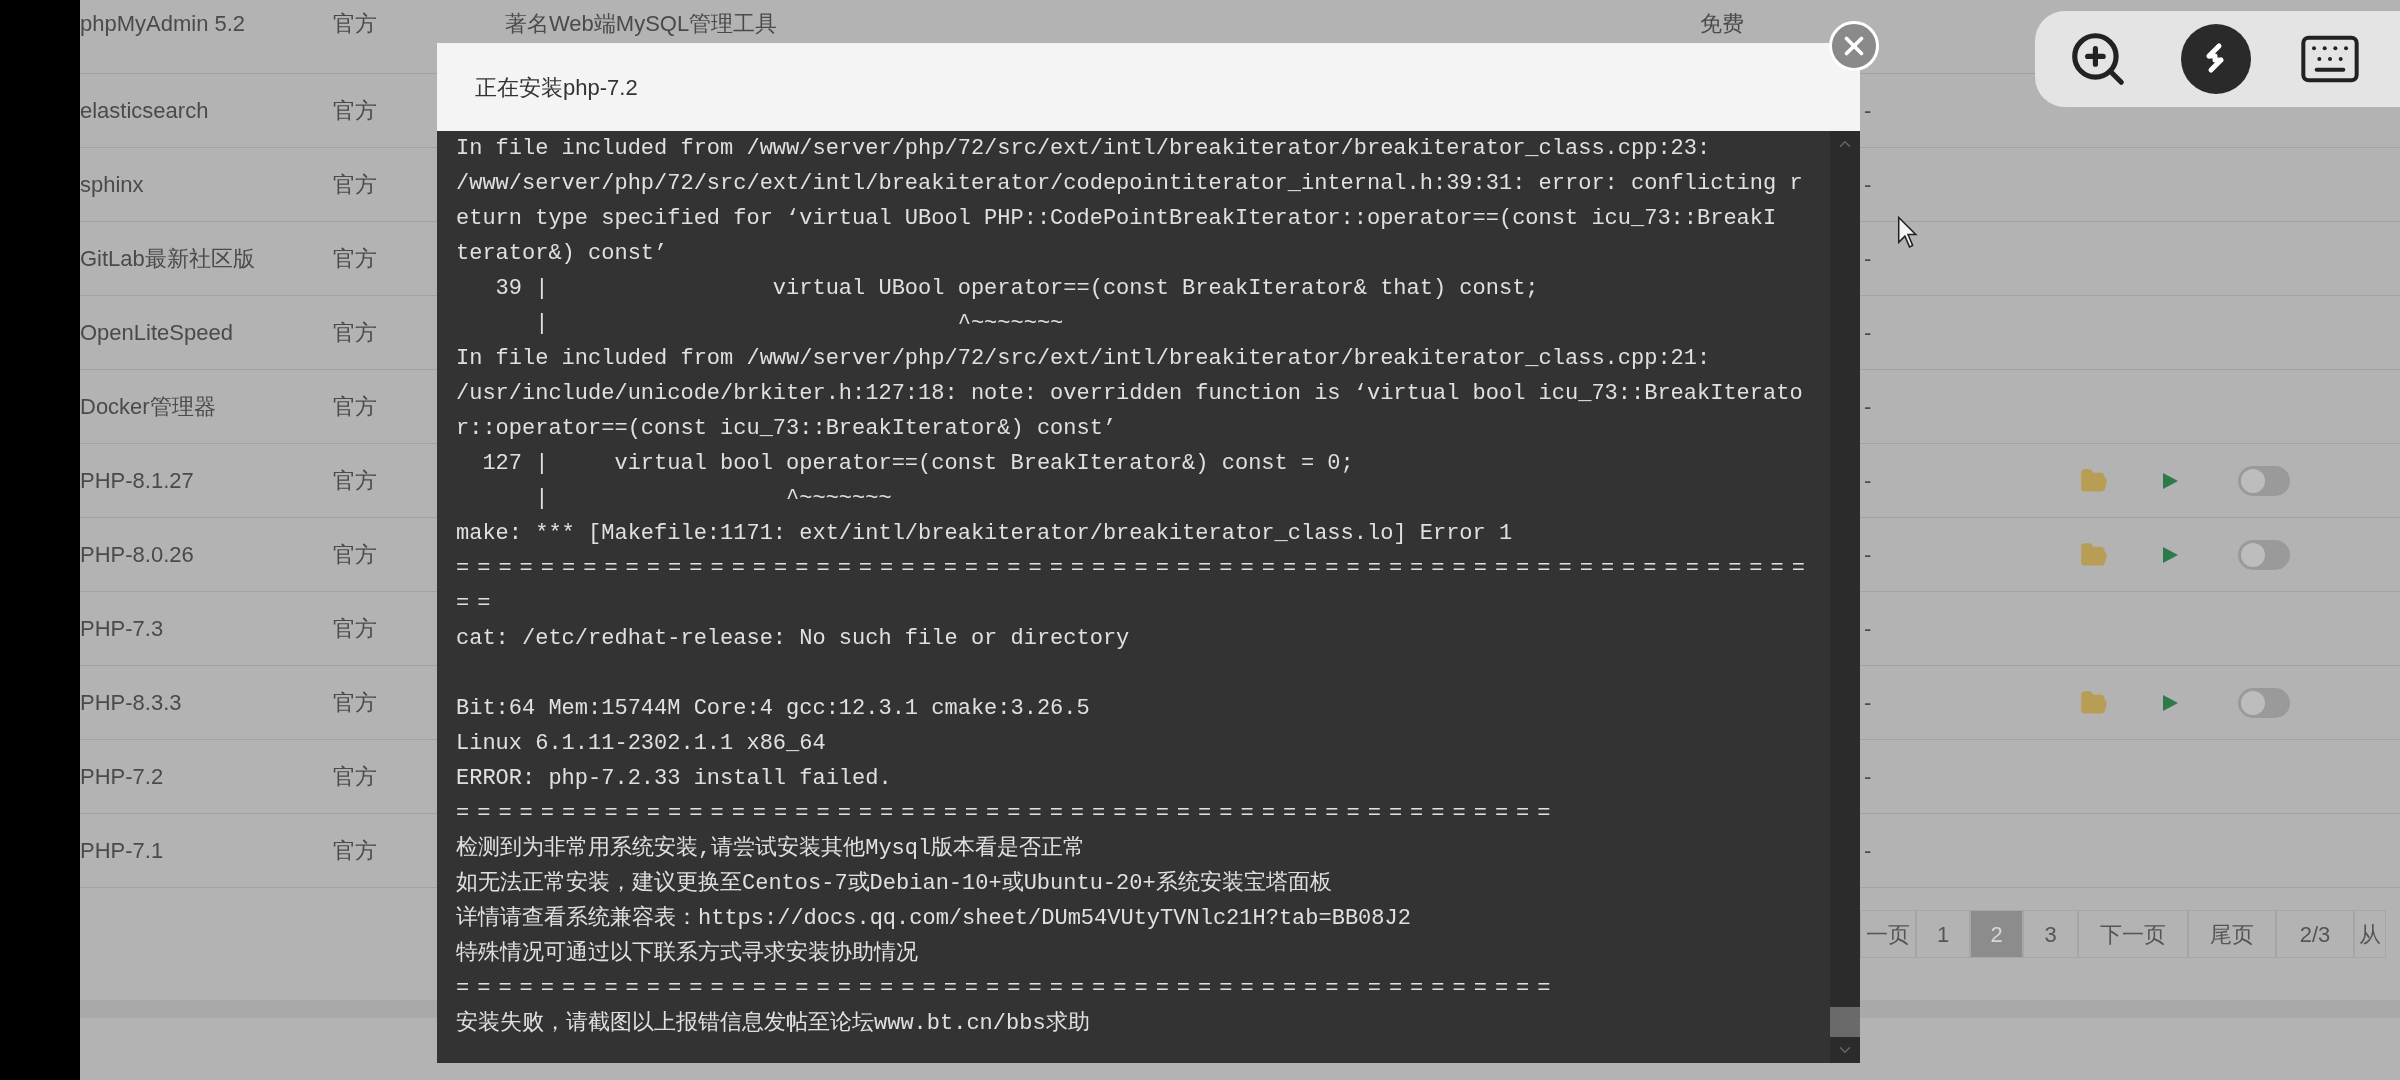  I want to click on price-label: 免费, so click(1722, 23).